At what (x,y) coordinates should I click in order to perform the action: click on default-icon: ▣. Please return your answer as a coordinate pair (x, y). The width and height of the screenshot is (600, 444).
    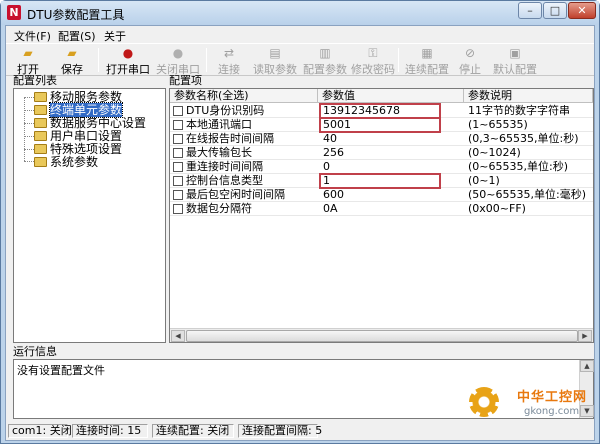
    Looking at the image, I should click on (515, 53).